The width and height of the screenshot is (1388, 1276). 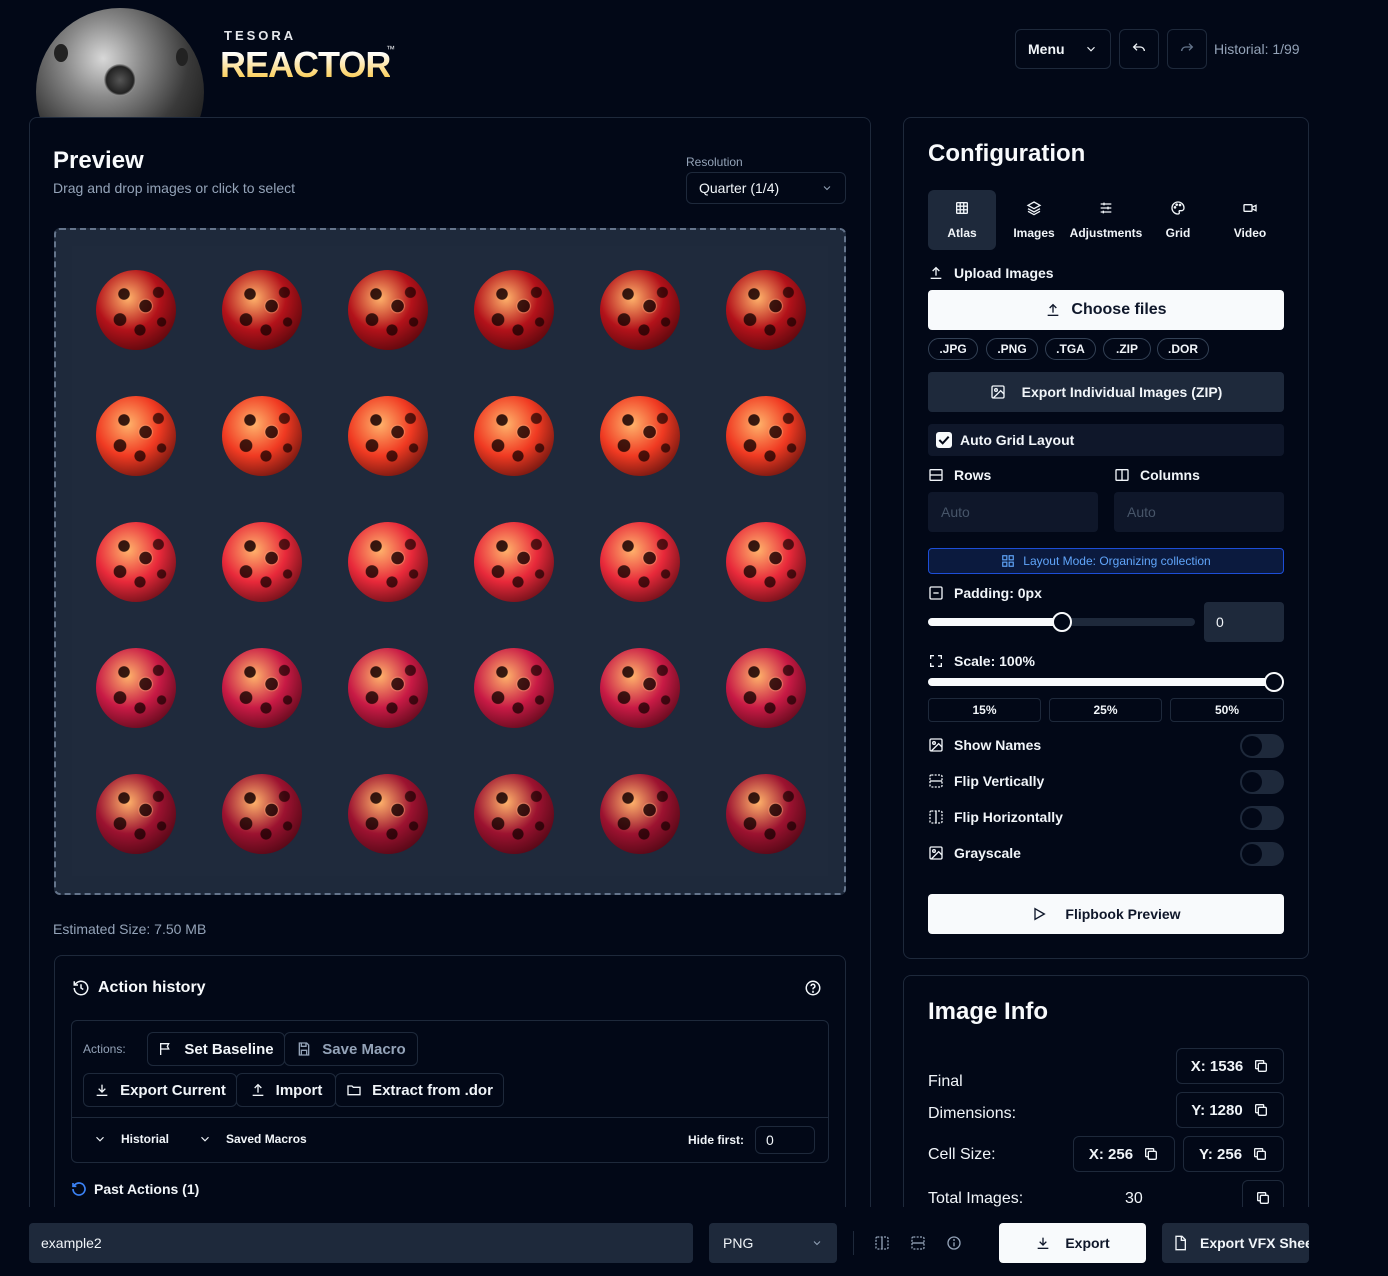 What do you see at coordinates (1254, 1243) in the screenshot?
I see `export-vfx-label: Export VFX Sheet` at bounding box center [1254, 1243].